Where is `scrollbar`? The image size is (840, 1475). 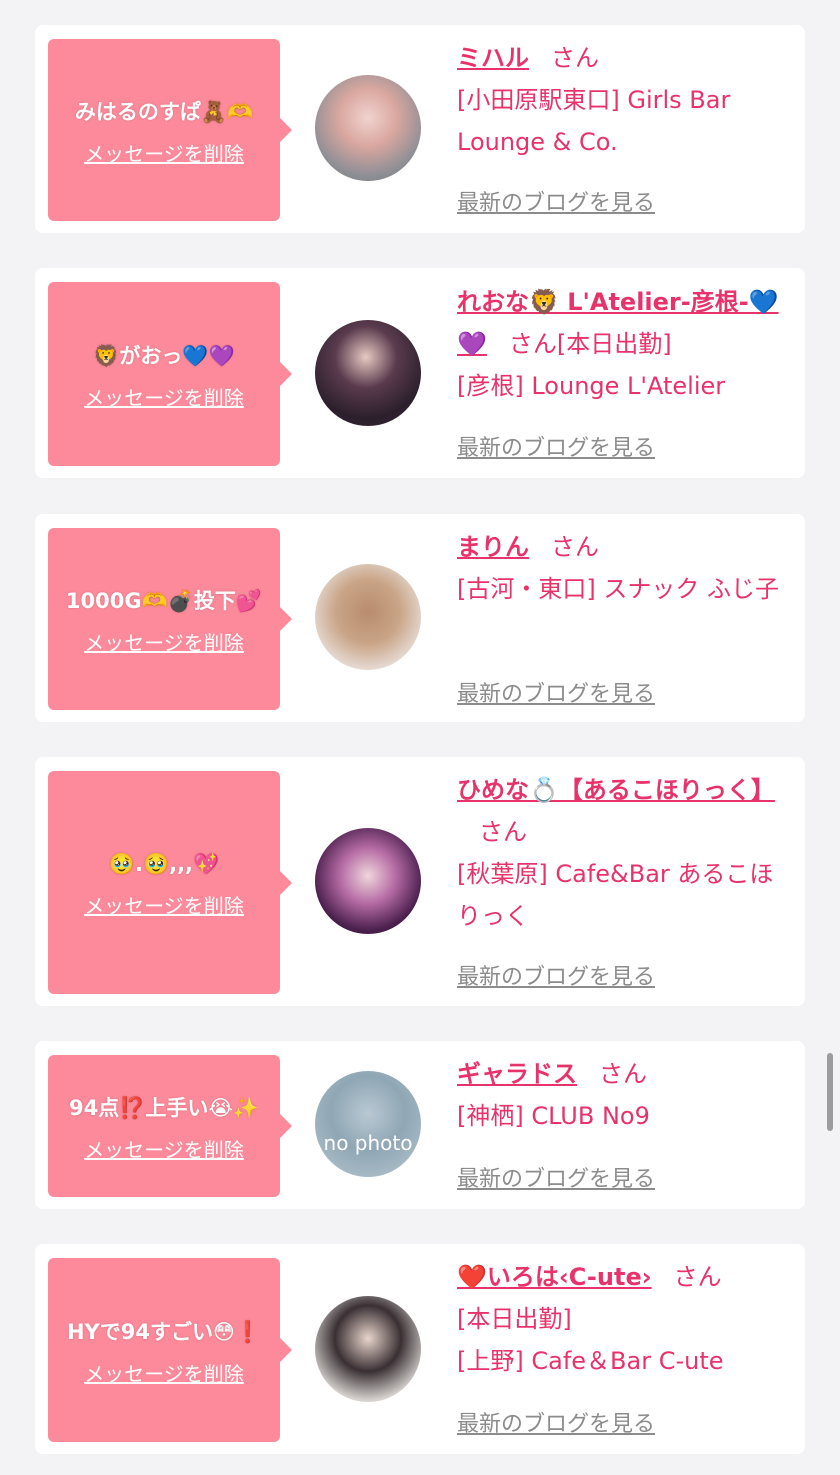
scrollbar is located at coordinates (830, 1092).